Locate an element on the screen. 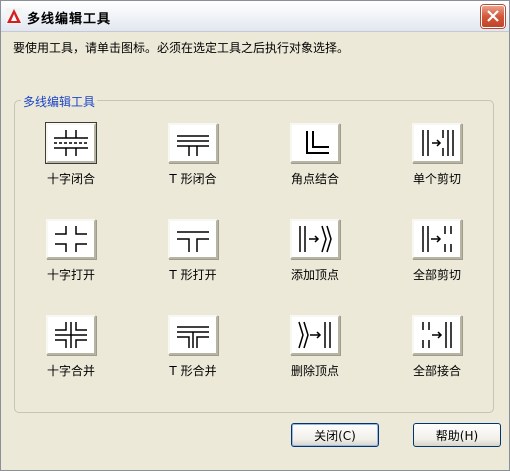 Image resolution: width=510 pixels, height=471 pixels. app-icon is located at coordinates (14, 16).